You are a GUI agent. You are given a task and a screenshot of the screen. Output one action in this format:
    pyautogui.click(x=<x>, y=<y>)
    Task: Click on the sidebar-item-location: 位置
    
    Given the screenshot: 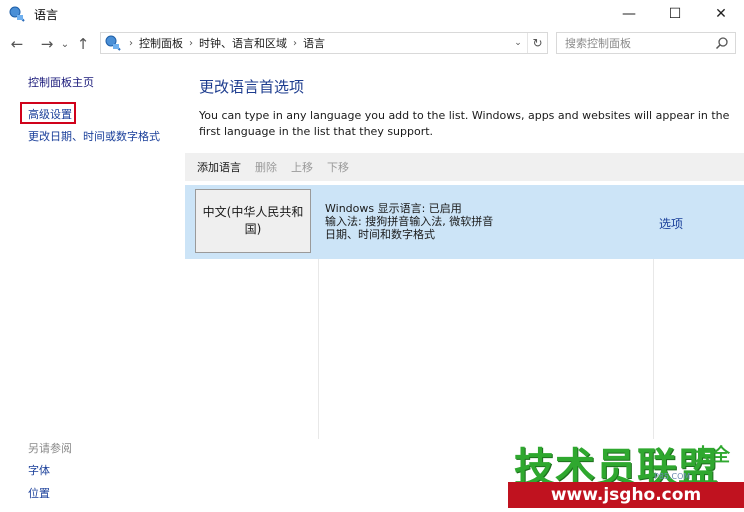 What is the action you would take?
    pyautogui.click(x=39, y=493)
    